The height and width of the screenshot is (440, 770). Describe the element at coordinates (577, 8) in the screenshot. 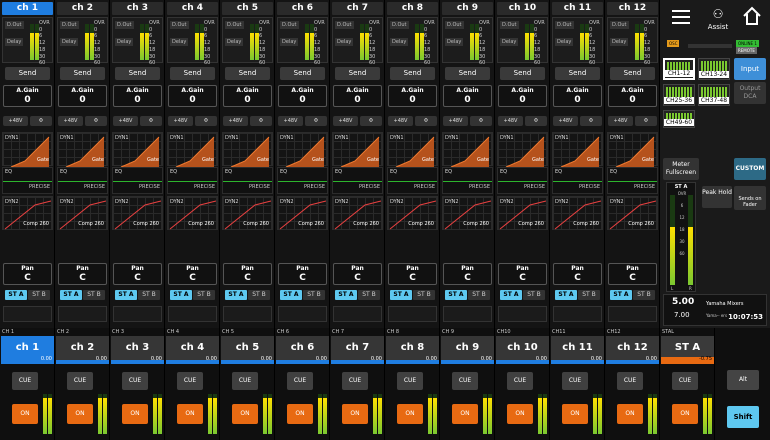

I see `channel-name: ch 11` at that location.